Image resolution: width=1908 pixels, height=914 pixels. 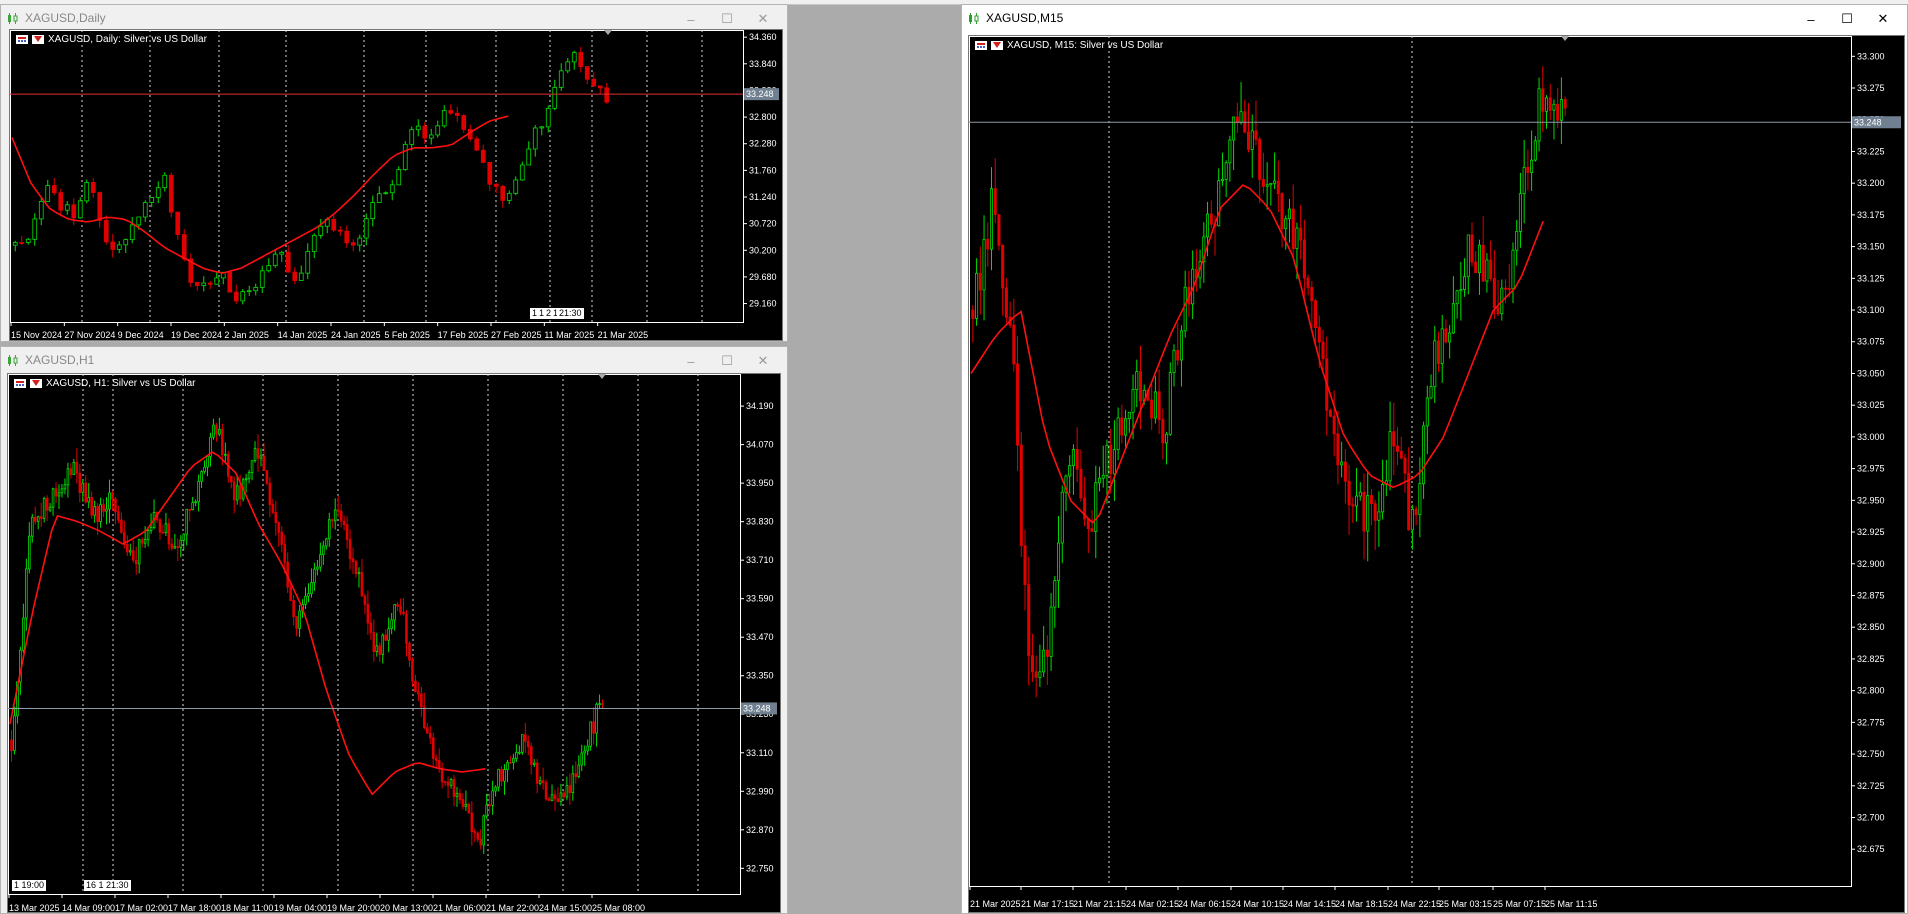 I want to click on chart-header-text: XAGUSD, H1: Silver vs US Dollar, so click(x=121, y=383).